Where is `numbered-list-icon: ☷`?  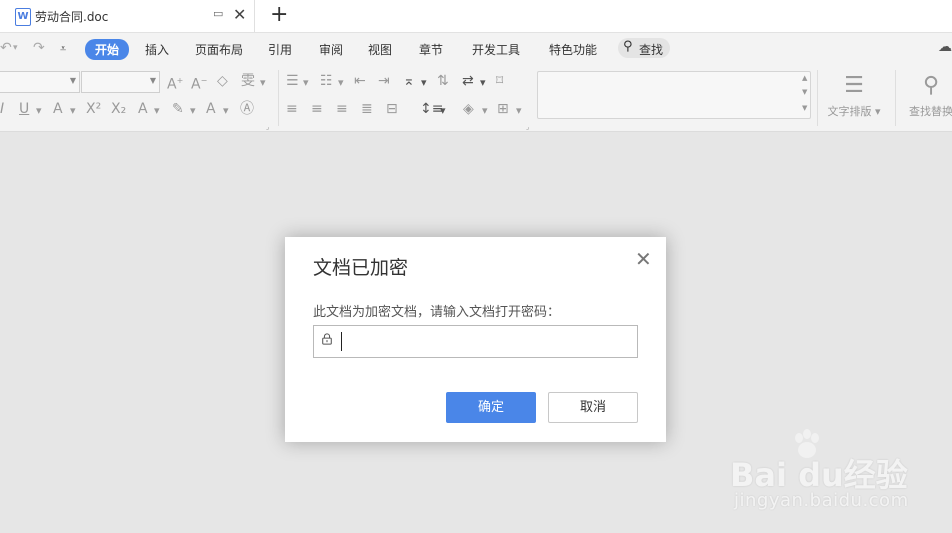
numbered-list-icon: ☷ is located at coordinates (326, 81).